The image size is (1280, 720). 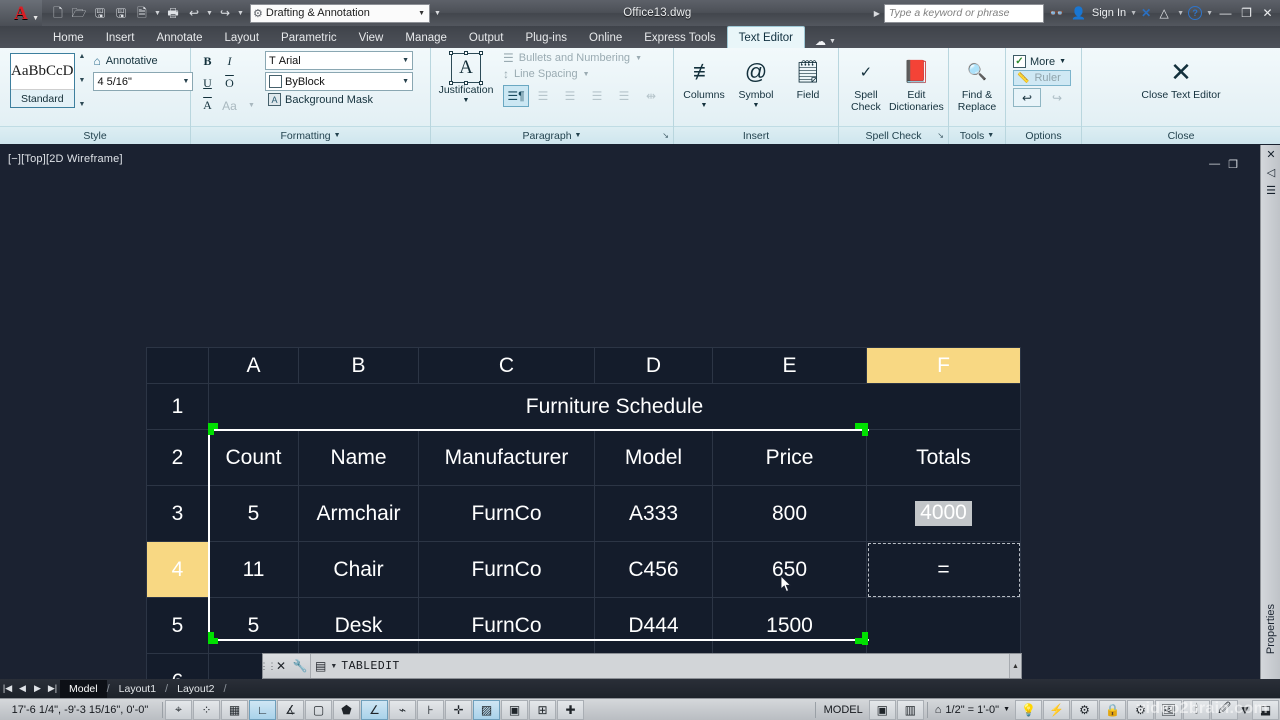 What do you see at coordinates (82, 56) in the screenshot?
I see `chevron-up-icon: ▲` at bounding box center [82, 56].